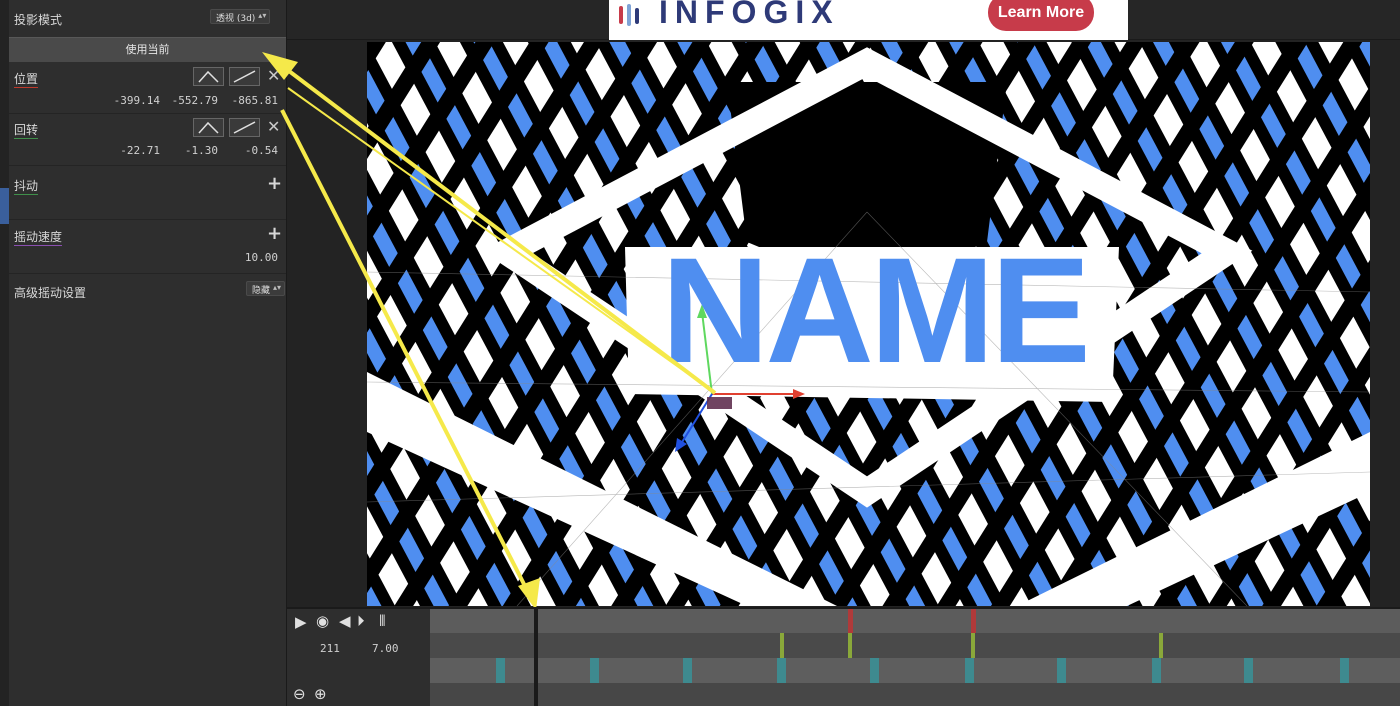 The height and width of the screenshot is (706, 1400). Describe the element at coordinates (361, 621) in the screenshot. I see `step-forward-icon: ⏵` at that location.